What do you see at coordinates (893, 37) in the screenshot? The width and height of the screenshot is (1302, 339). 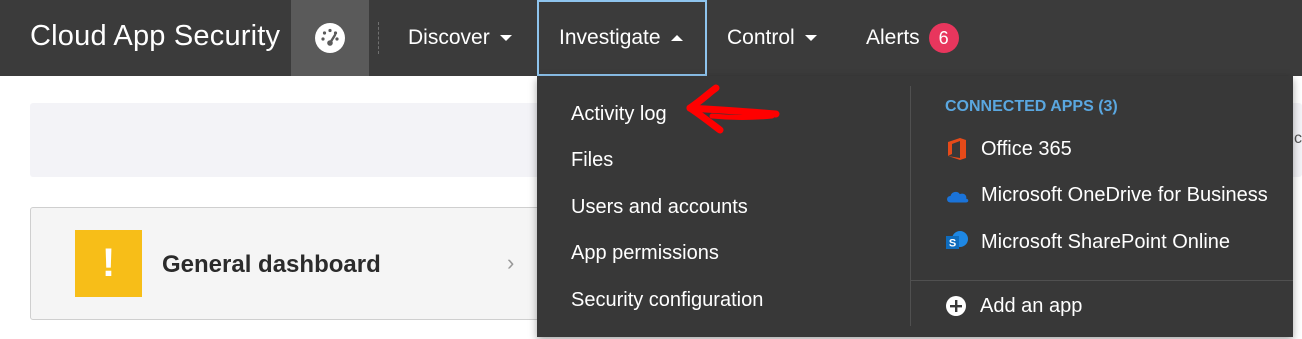 I see `nav-alerts-label: Alerts` at bounding box center [893, 37].